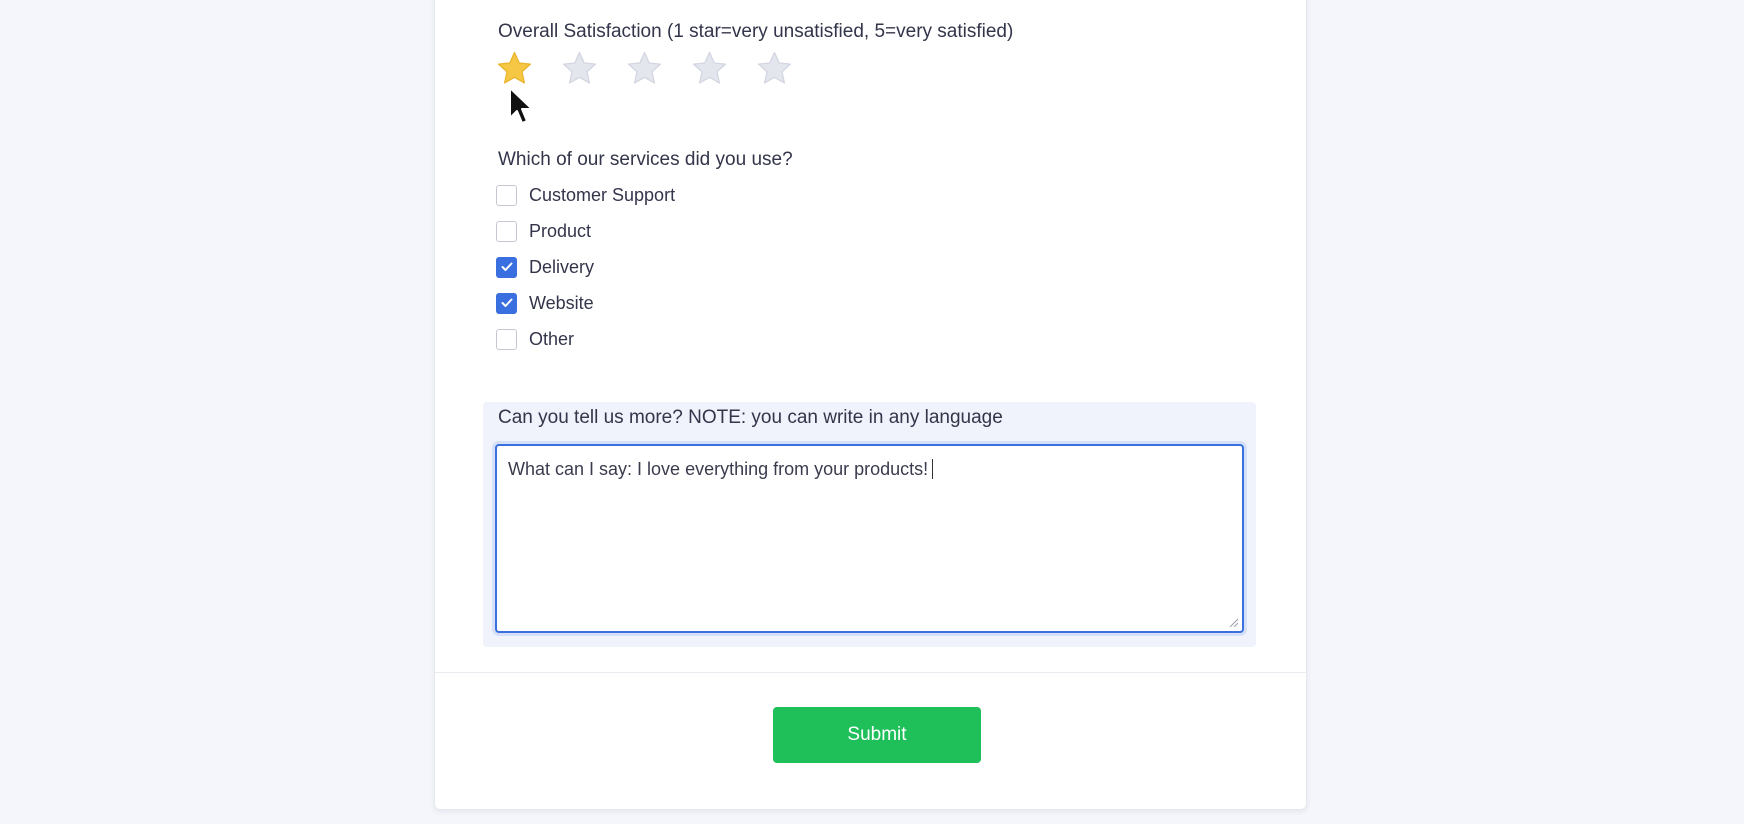  I want to click on text-caret, so click(933, 469).